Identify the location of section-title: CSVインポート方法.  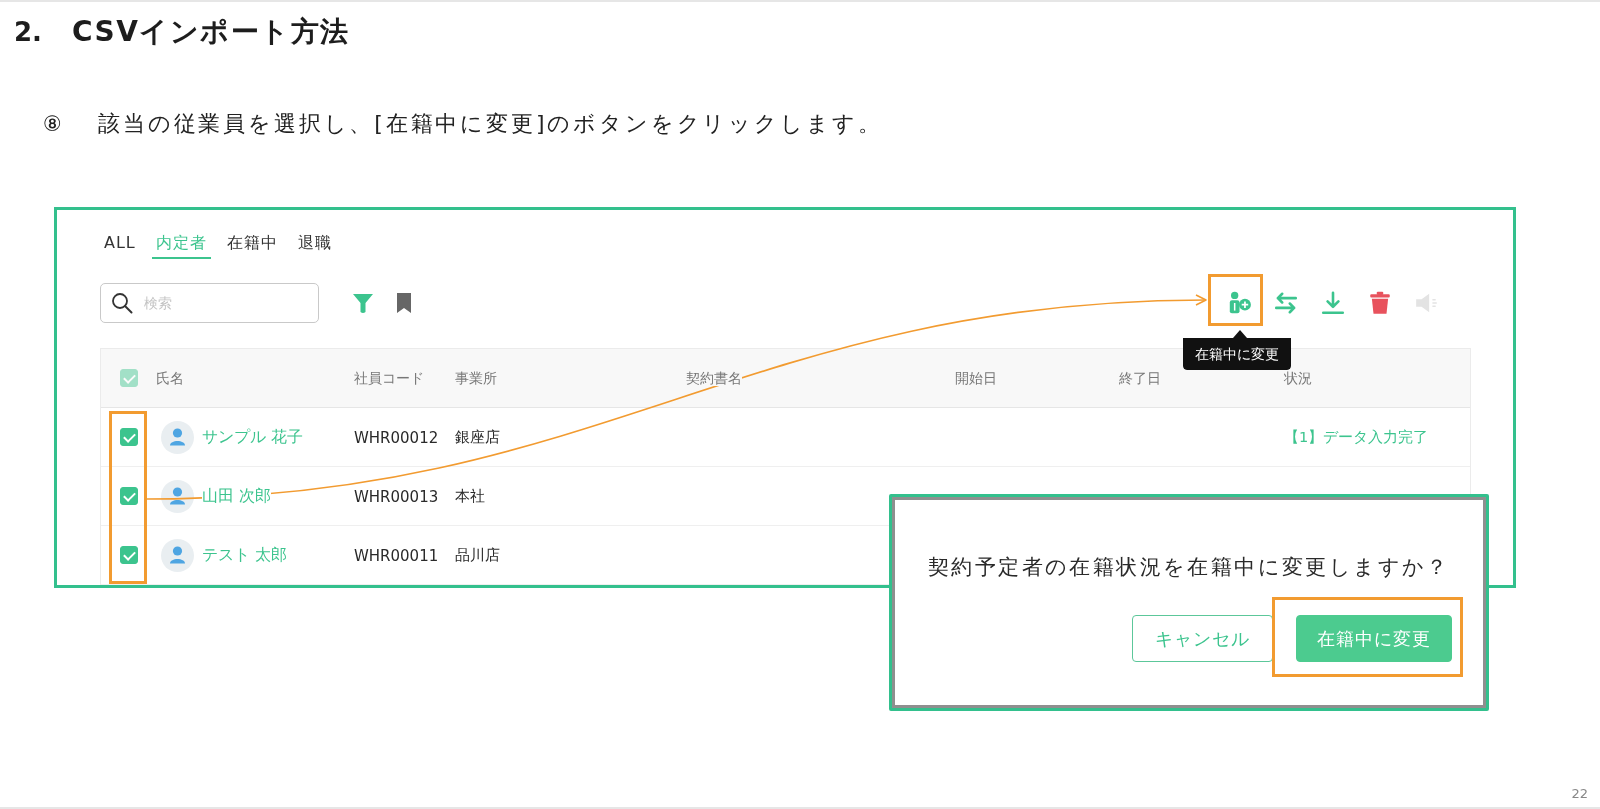
(211, 32).